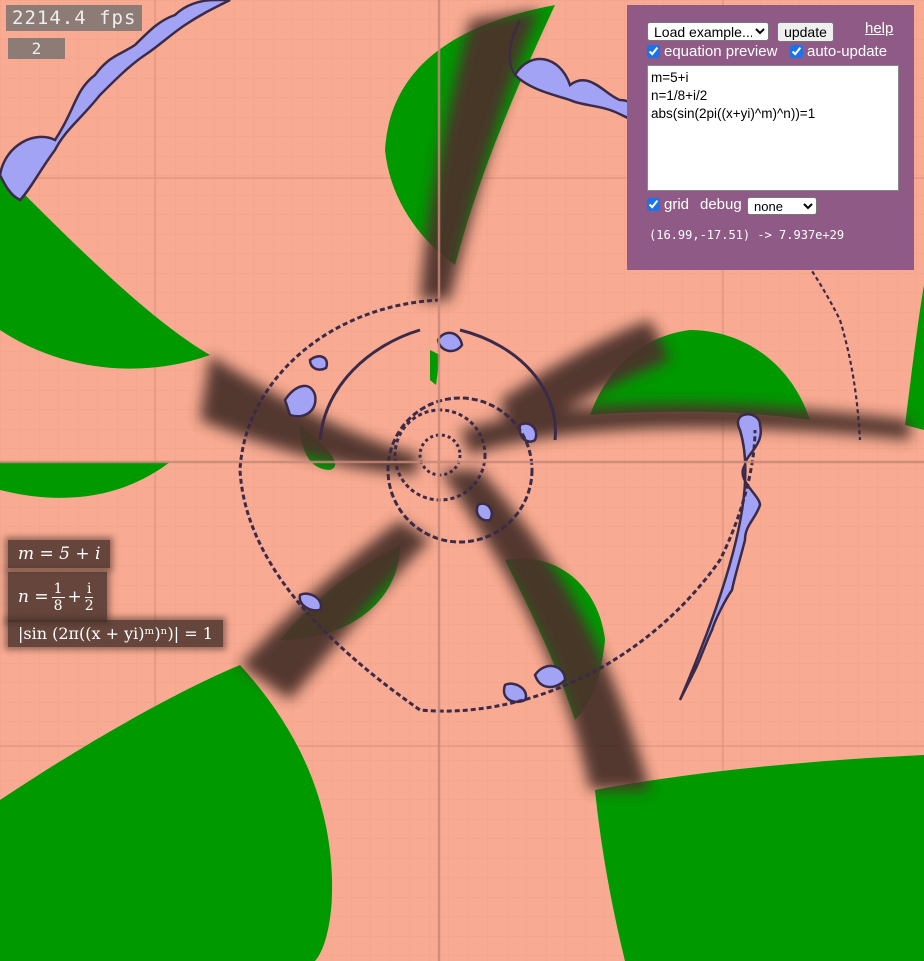 Image resolution: width=924 pixels, height=961 pixels. Describe the element at coordinates (58, 605) in the screenshot. I see `eq2-frac-1-den: 8` at that location.